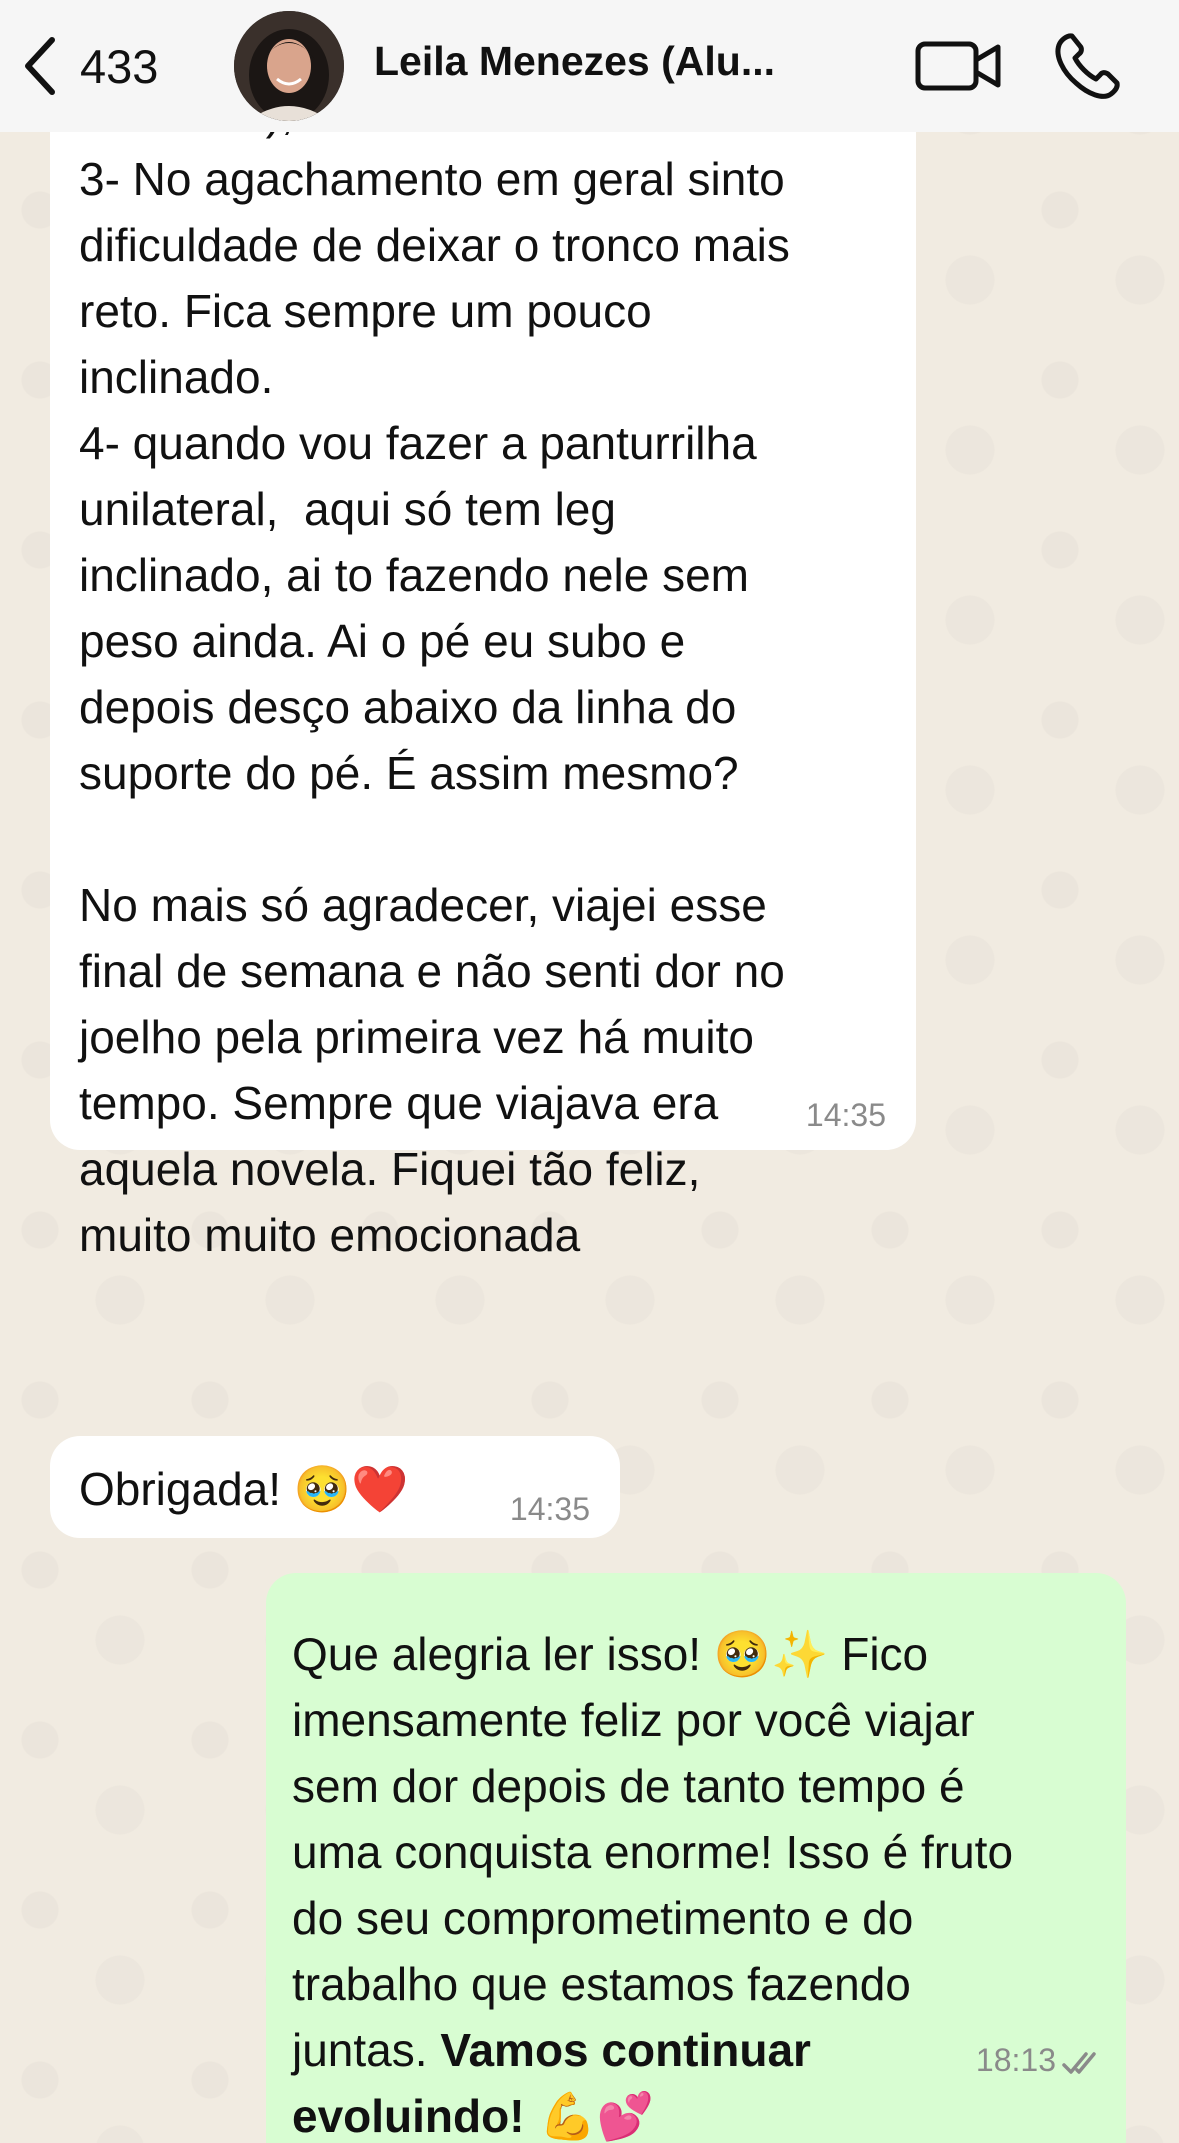  I want to click on message-text-body: Obrigada!, so click(180, 1489).